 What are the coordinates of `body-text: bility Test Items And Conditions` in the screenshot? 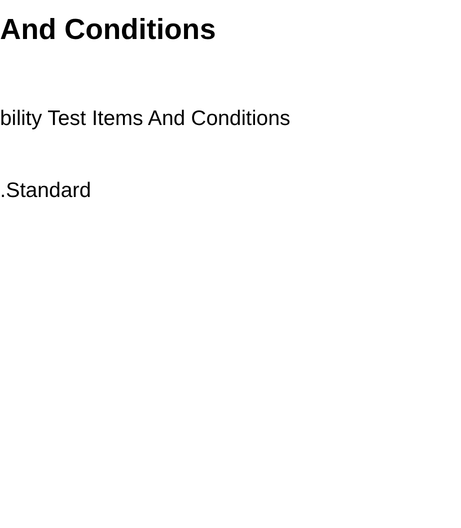 It's located at (145, 119).